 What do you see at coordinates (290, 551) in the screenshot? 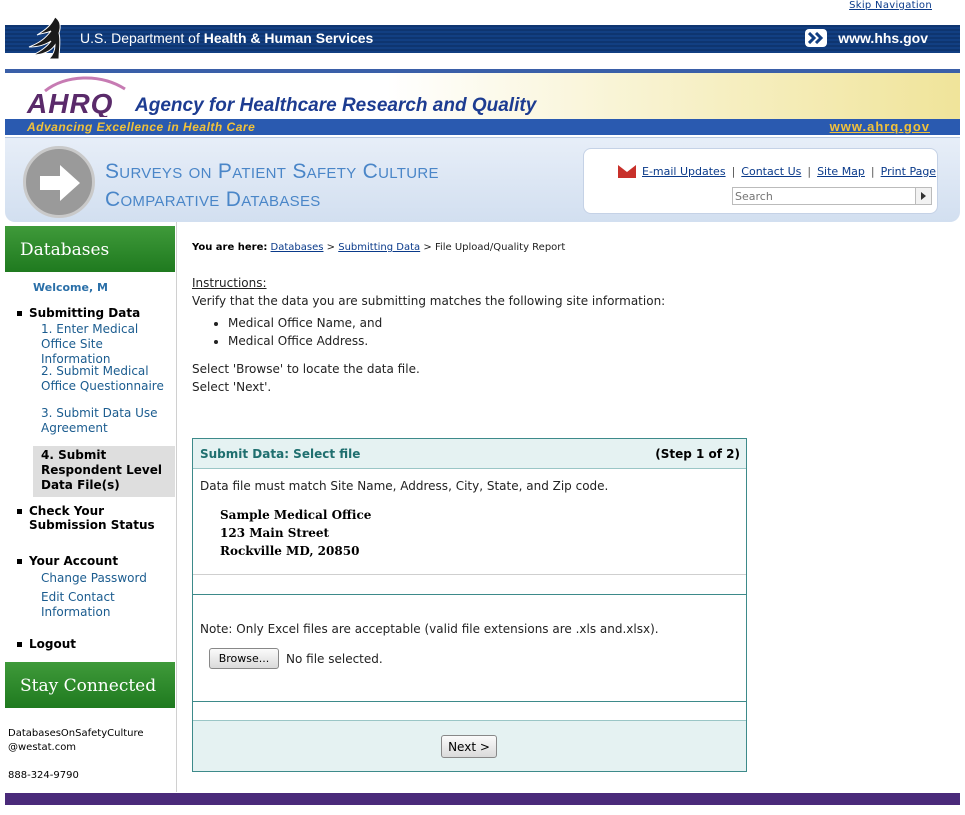
I see `site-city: Rockville MD, 20850` at bounding box center [290, 551].